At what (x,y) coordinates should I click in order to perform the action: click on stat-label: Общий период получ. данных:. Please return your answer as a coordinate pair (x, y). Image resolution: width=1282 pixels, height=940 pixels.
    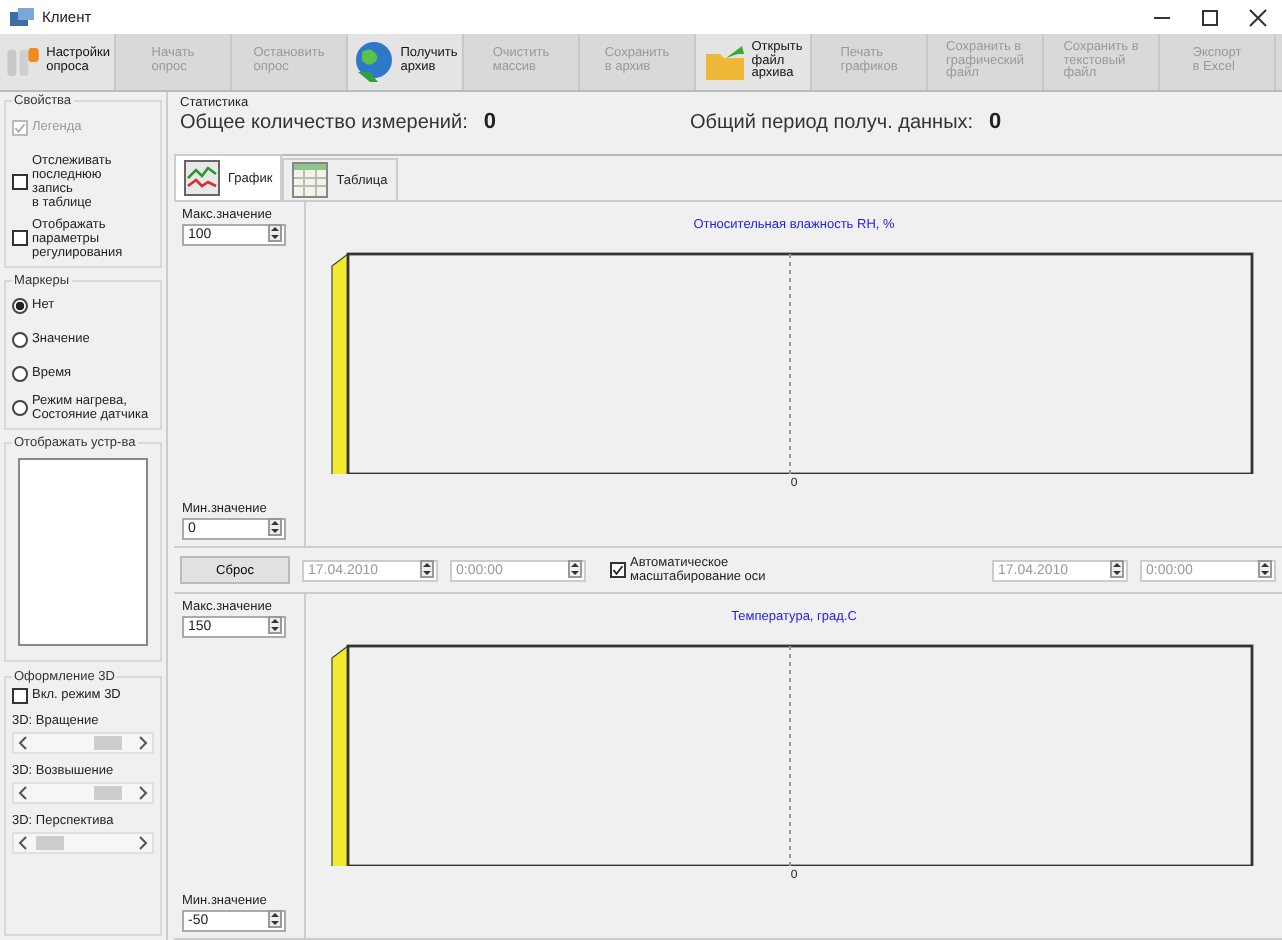
    Looking at the image, I should click on (832, 122).